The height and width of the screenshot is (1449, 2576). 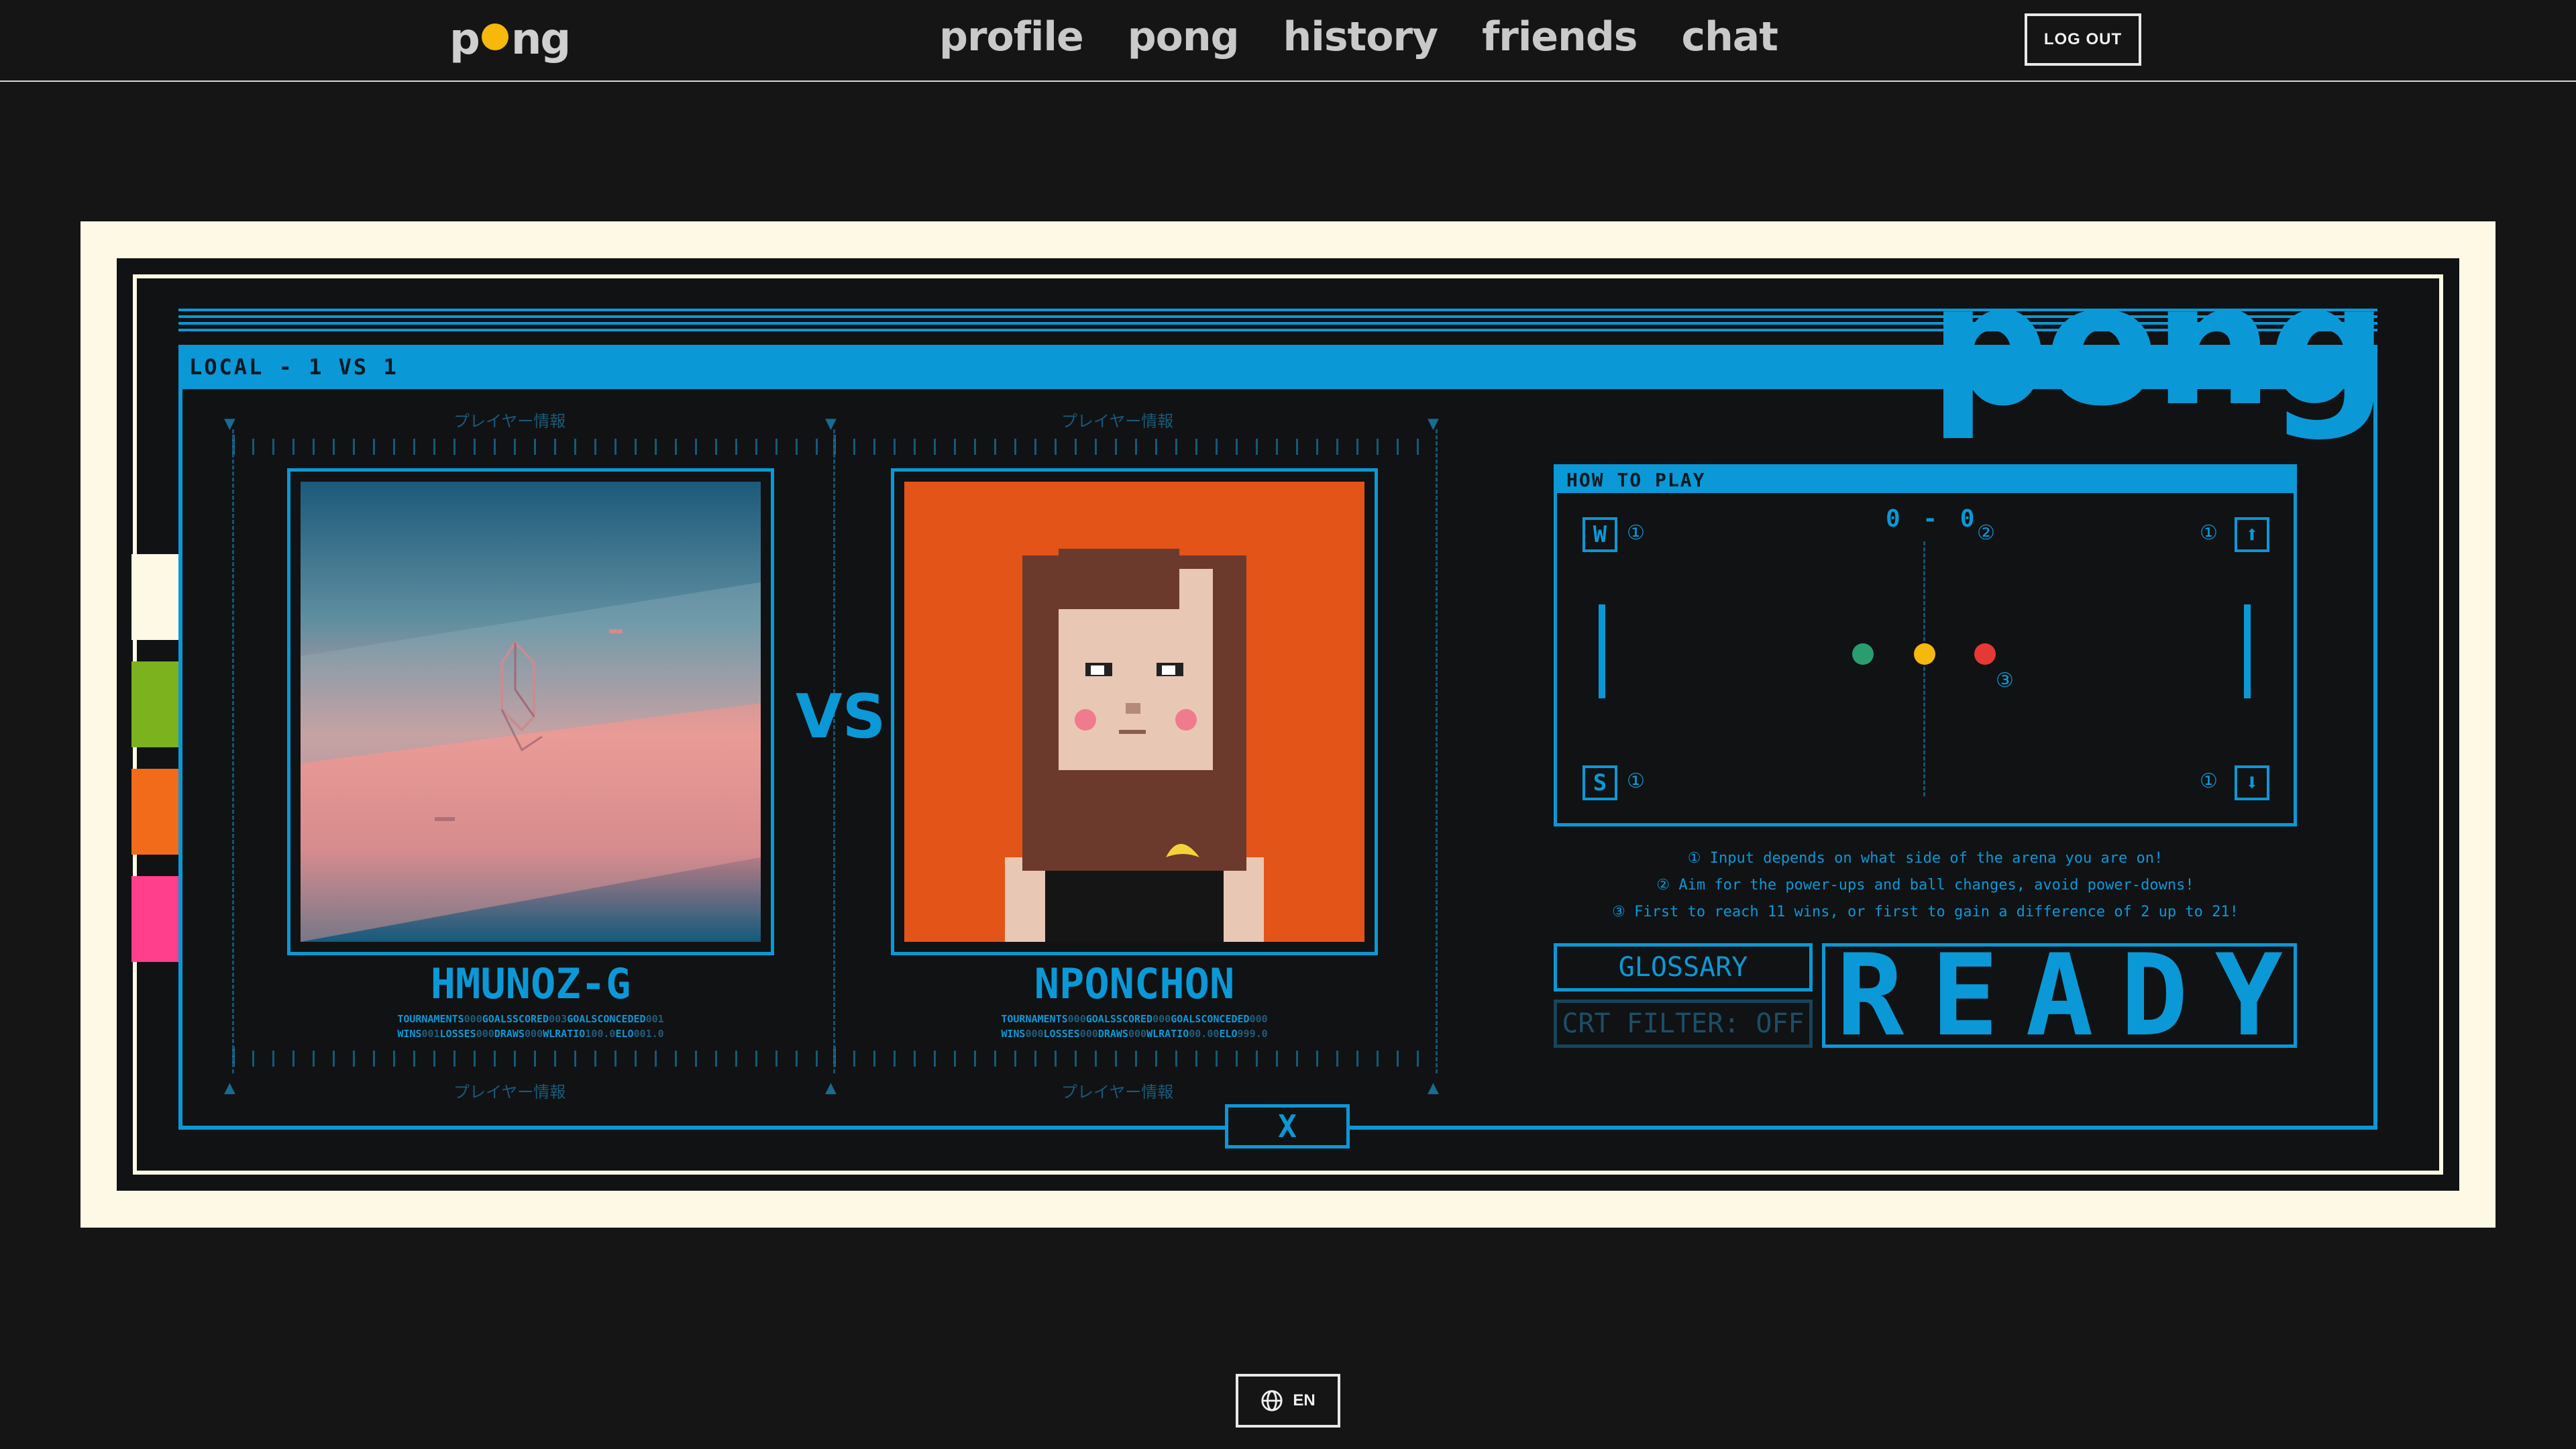 I want to click on crt-filter-toggle: CRT FILTER: OFF, so click(x=1683, y=1024).